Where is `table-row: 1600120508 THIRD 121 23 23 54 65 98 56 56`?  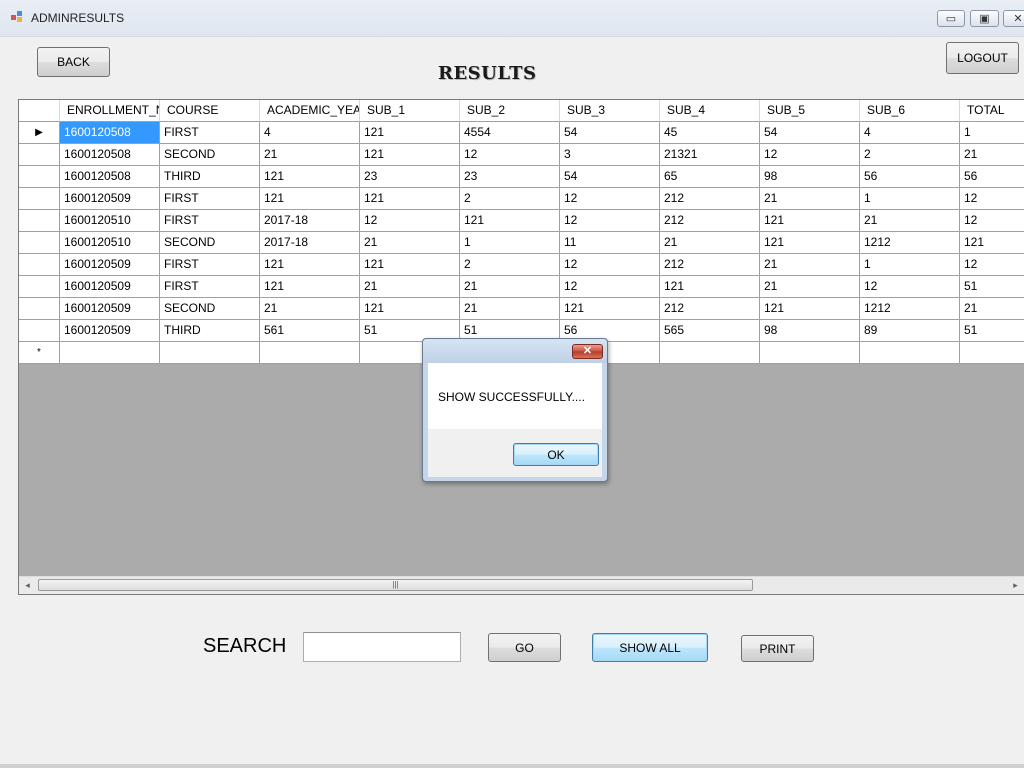
table-row: 1600120508 THIRD 121 23 23 54 65 98 56 56 is located at coordinates (521, 177).